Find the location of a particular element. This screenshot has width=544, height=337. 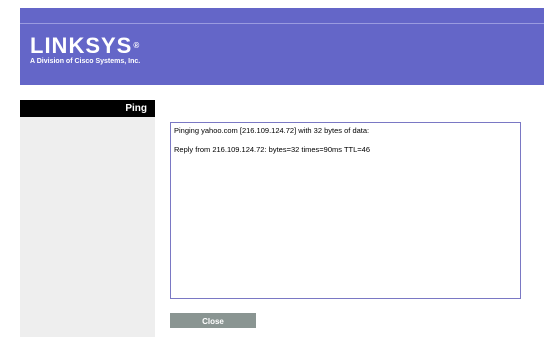

logo-registered-mark: ® is located at coordinates (137, 45).